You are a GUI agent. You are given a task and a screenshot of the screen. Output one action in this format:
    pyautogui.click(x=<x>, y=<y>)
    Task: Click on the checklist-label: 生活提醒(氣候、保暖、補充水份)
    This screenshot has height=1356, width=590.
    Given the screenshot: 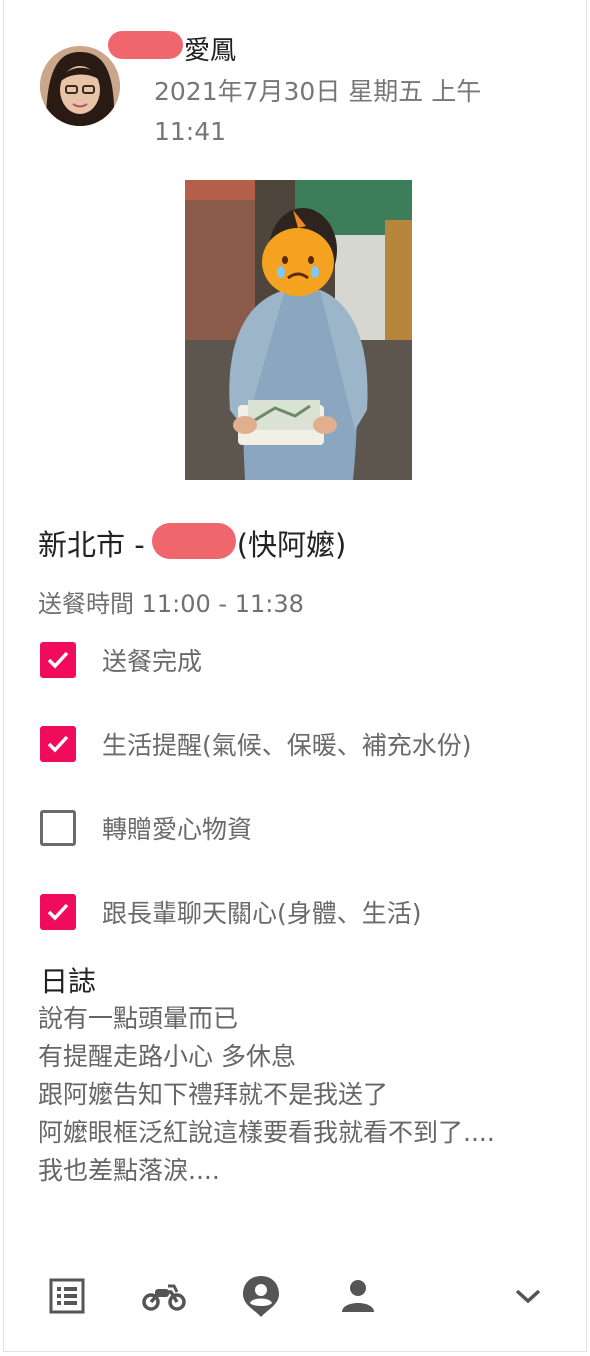 What is the action you would take?
    pyautogui.click(x=287, y=745)
    